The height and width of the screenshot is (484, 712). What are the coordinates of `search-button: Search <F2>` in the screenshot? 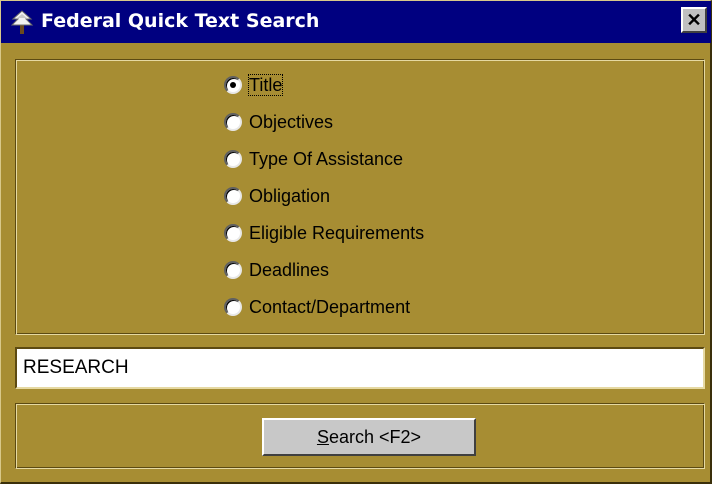 It's located at (369, 437).